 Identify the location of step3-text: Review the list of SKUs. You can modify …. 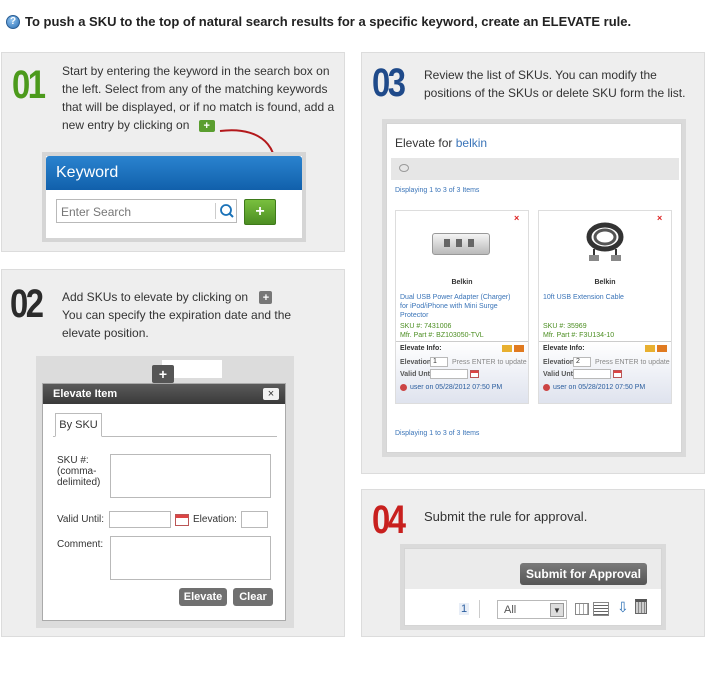
(555, 84).